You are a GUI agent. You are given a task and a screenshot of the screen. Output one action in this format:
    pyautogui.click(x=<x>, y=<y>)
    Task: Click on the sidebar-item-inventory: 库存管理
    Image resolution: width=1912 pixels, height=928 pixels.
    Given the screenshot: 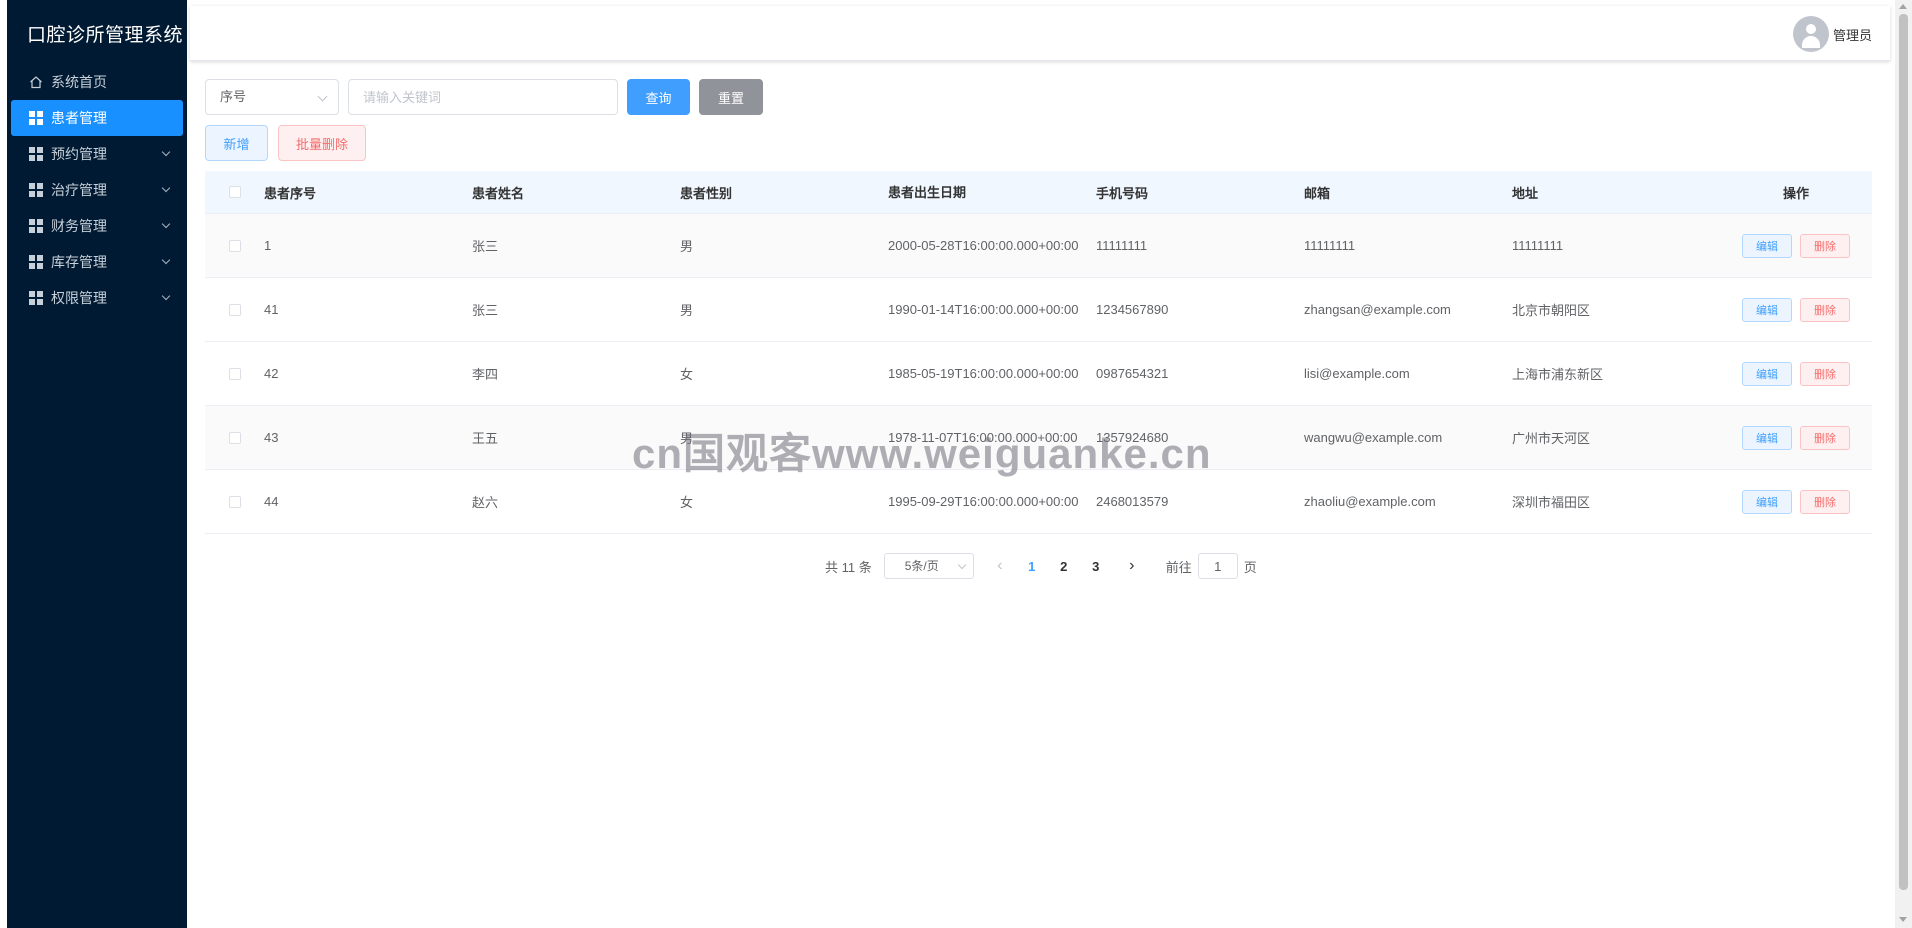 What is the action you would take?
    pyautogui.click(x=97, y=262)
    